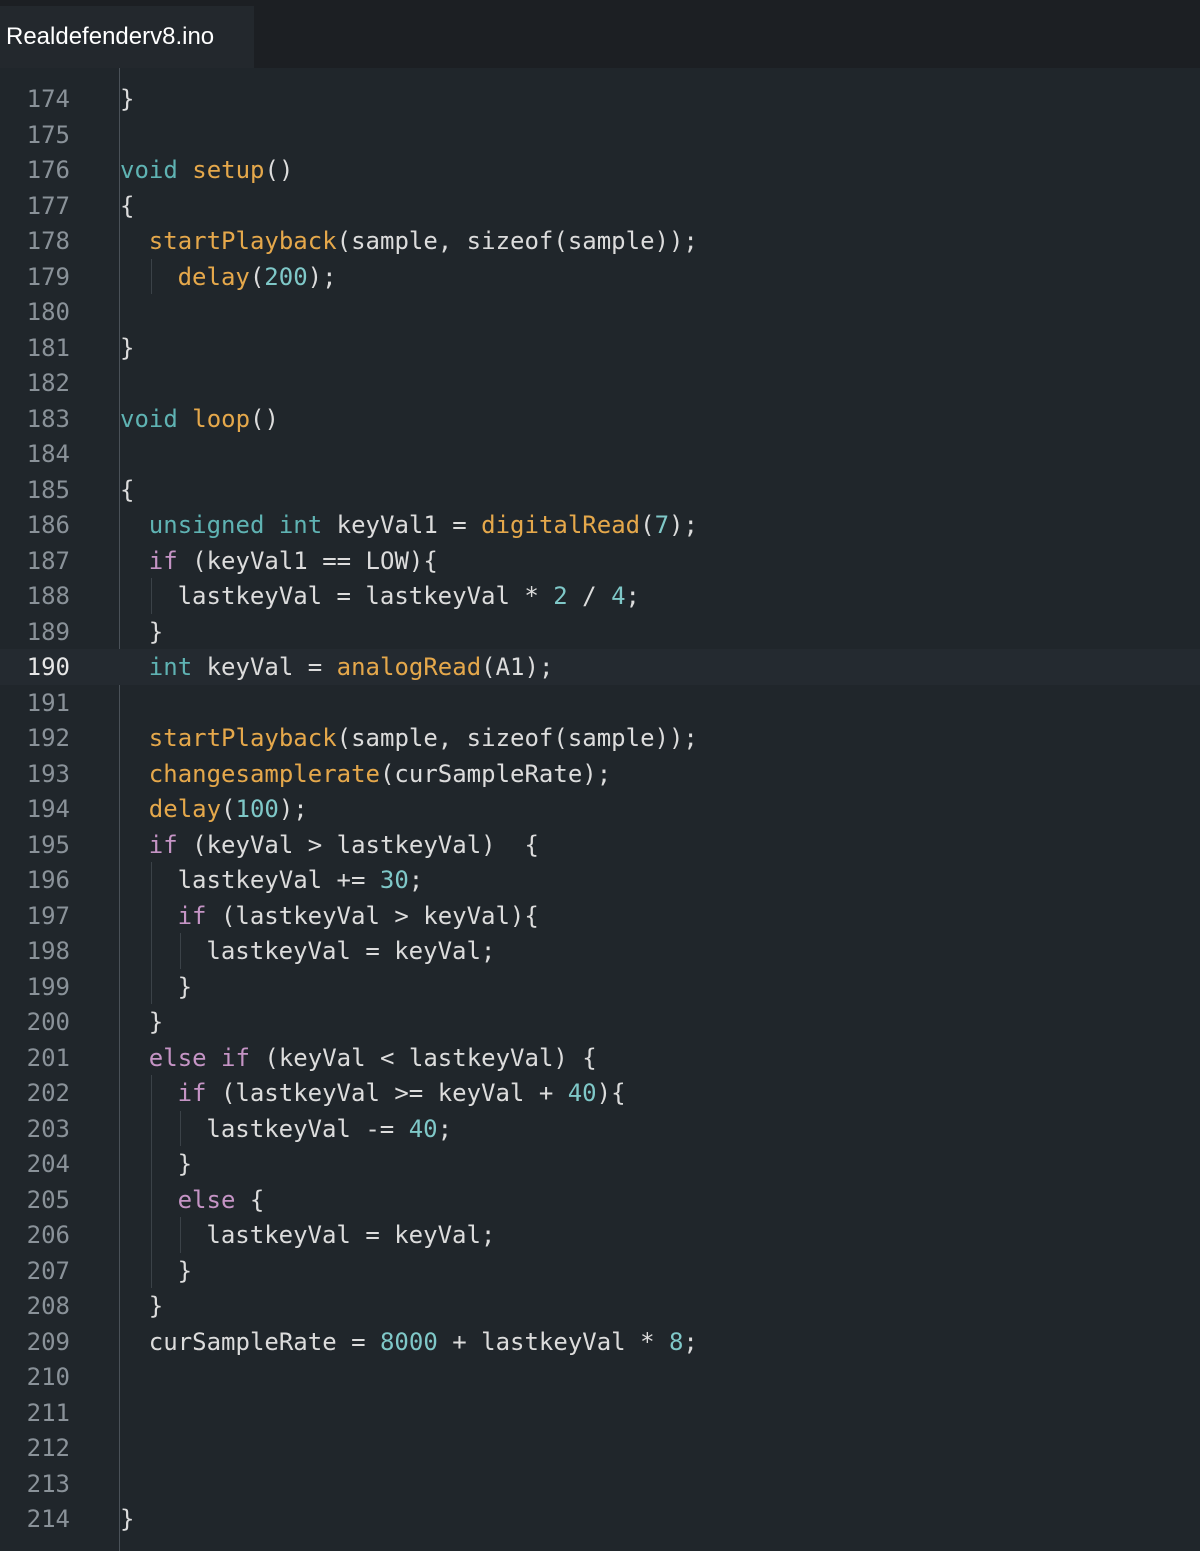 The image size is (1200, 1551). I want to click on code-line: 208}, so click(600, 1306).